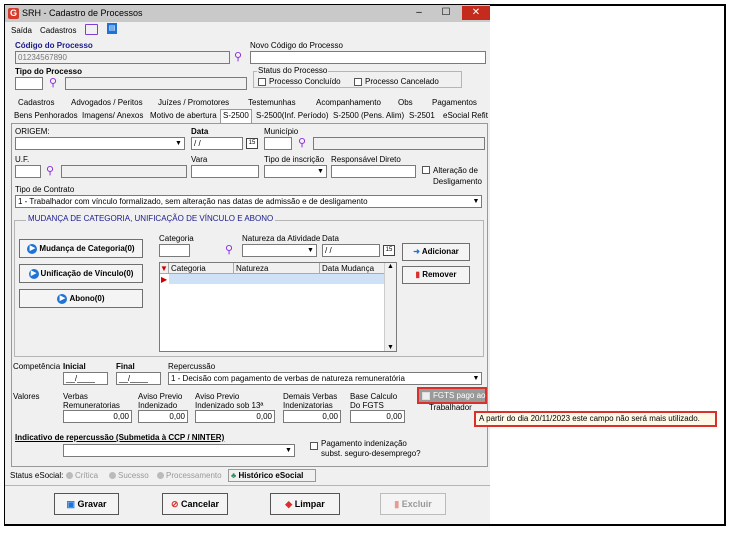 The image size is (734, 538). Describe the element at coordinates (37, 475) in the screenshot. I see `status-esocial-label: Status eSocial:` at that location.